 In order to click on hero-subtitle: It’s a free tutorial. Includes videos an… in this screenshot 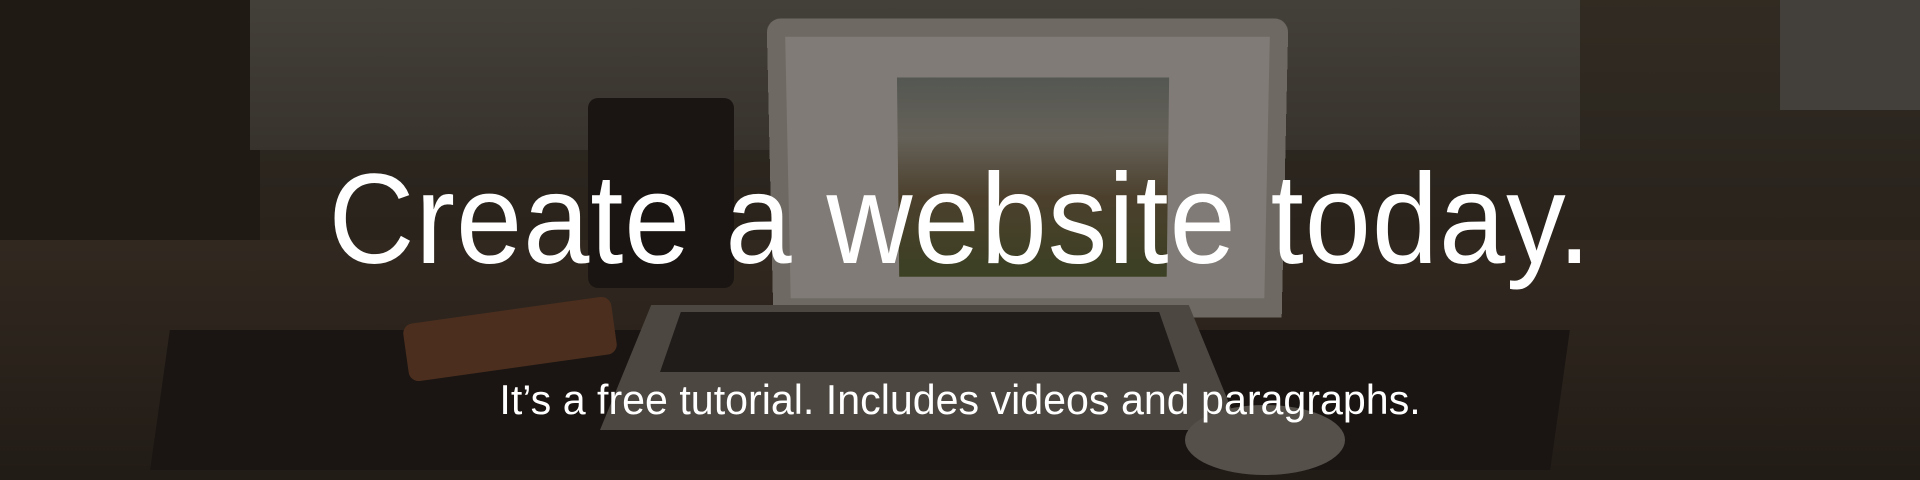, I will do `click(960, 400)`.